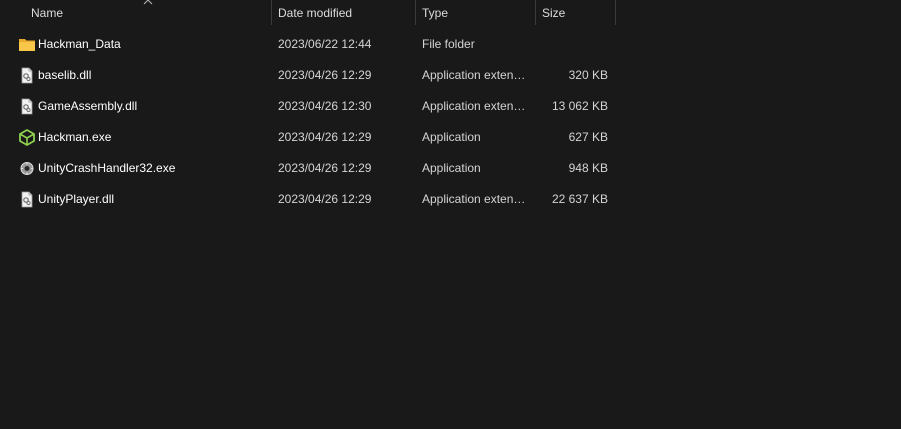  Describe the element at coordinates (343, 13) in the screenshot. I see `column-header-date-modified: Date modified` at that location.